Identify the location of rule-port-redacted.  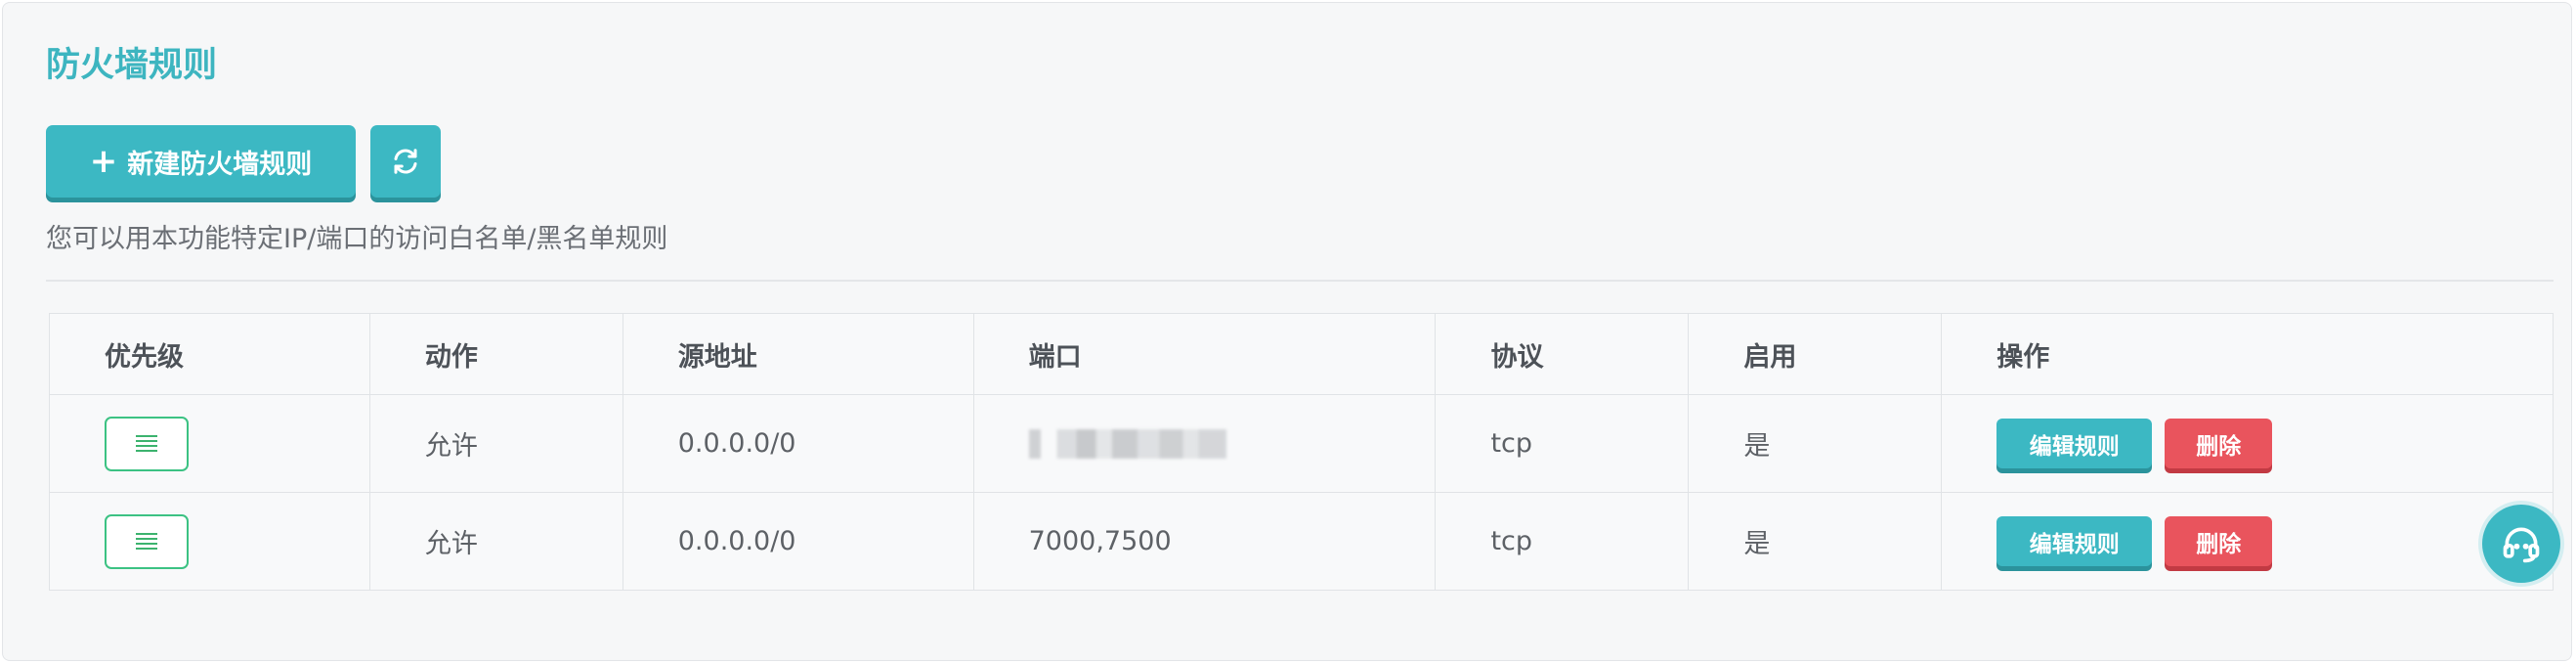
(1127, 444).